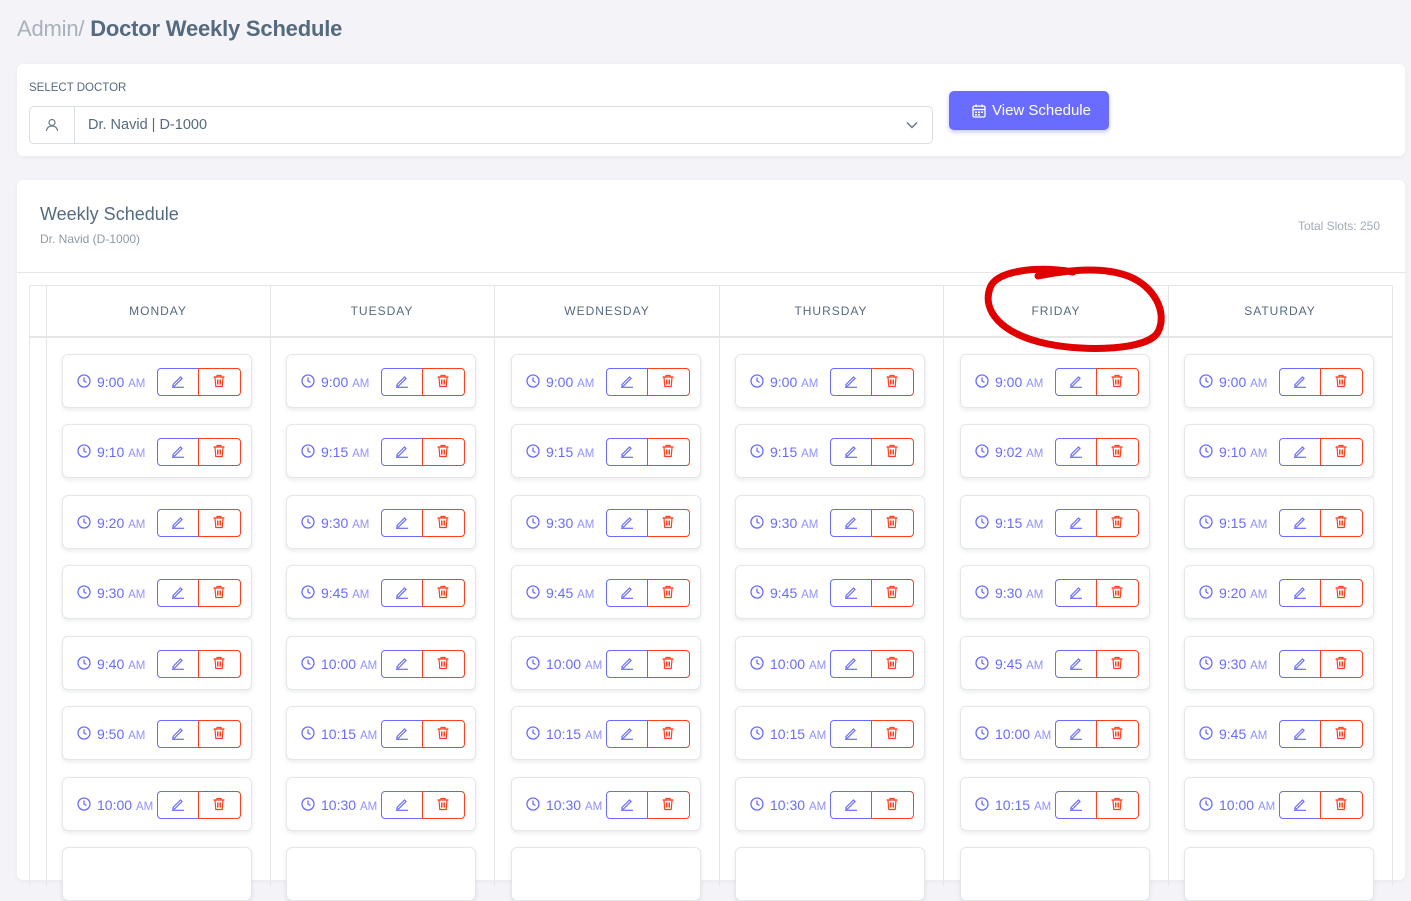  I want to click on slot-time: 9:30 AM, so click(794, 523).